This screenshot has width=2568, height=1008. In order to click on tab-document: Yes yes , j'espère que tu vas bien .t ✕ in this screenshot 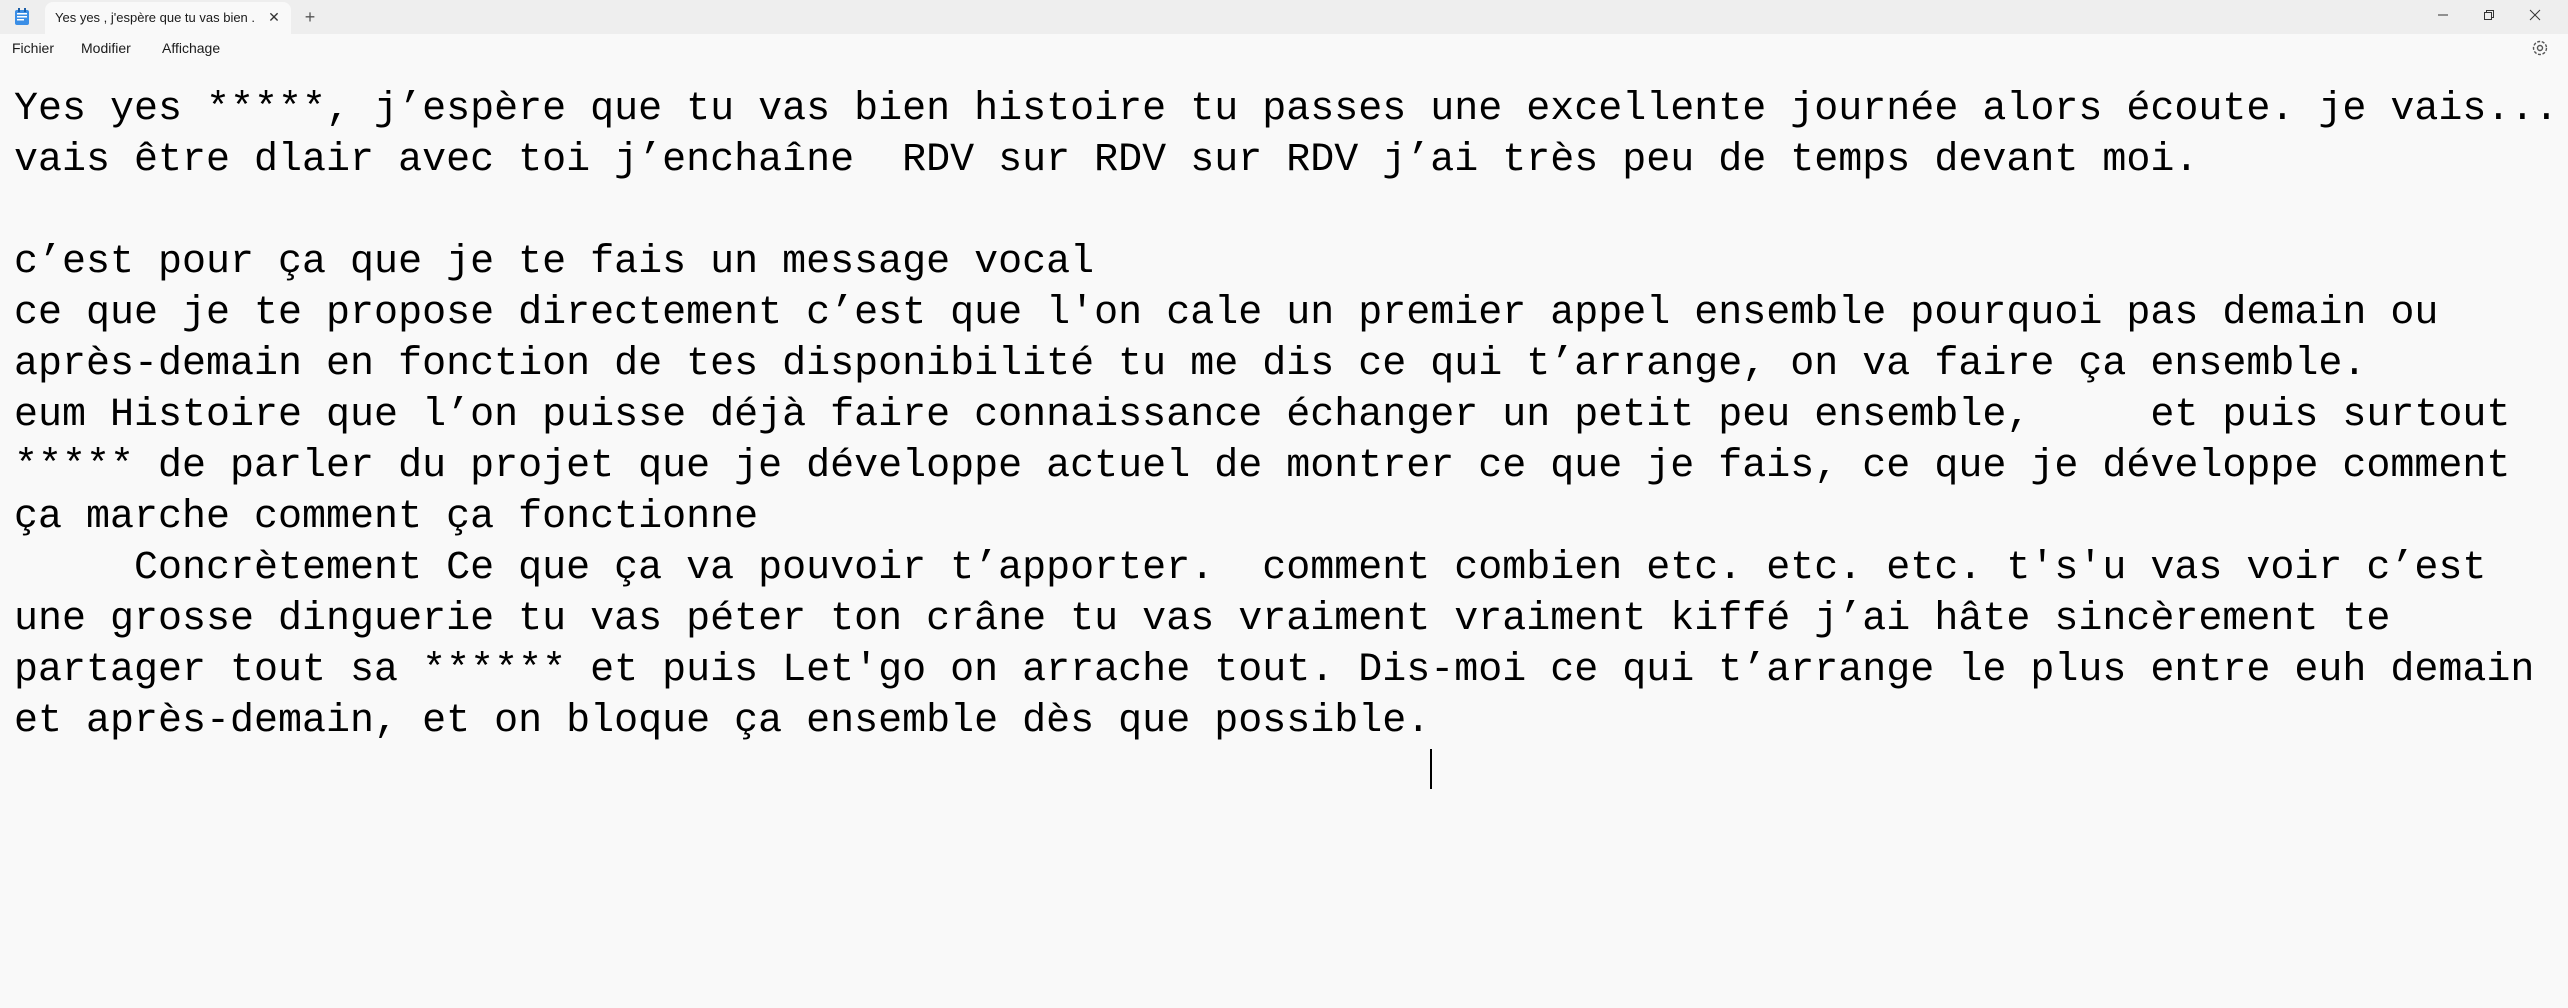, I will do `click(168, 18)`.